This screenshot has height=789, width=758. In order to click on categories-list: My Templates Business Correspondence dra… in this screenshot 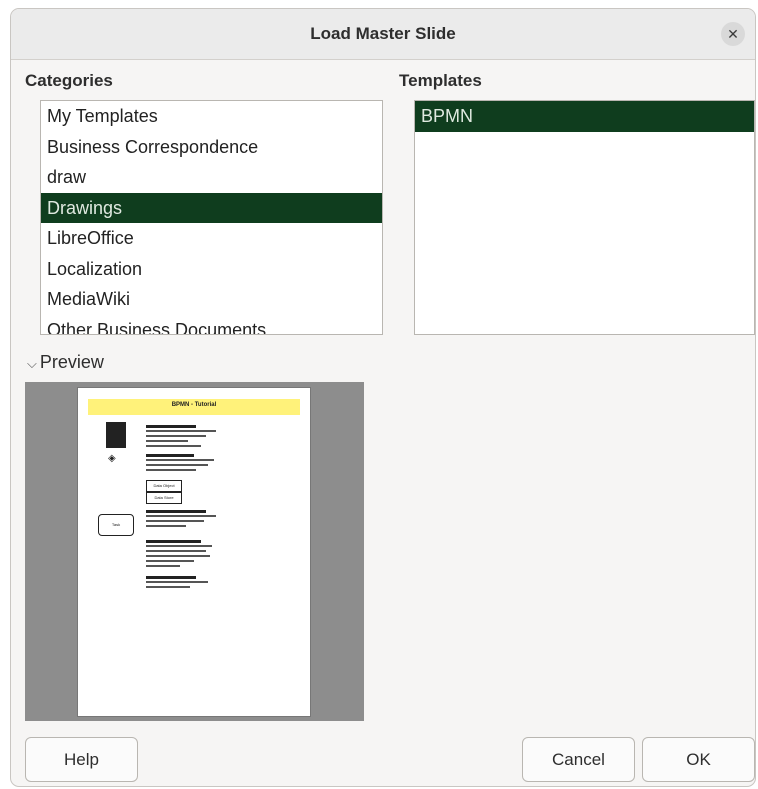, I will do `click(211, 217)`.